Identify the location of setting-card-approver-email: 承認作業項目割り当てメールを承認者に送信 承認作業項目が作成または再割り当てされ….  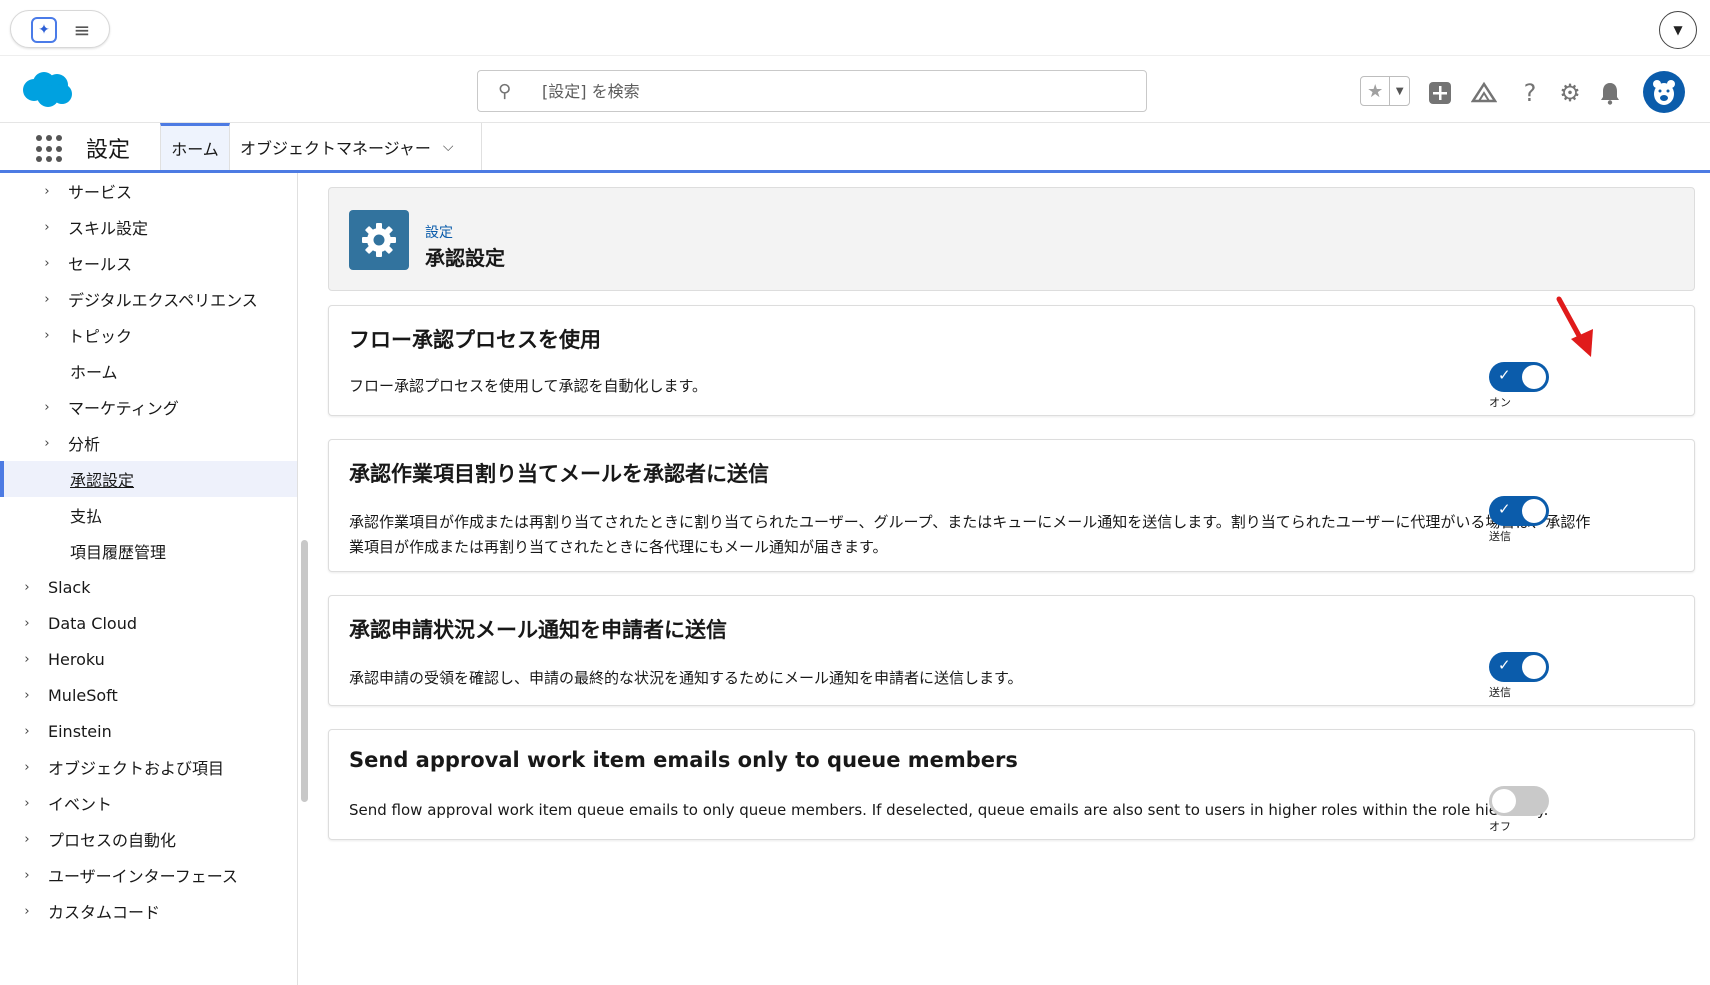
(1011, 505).